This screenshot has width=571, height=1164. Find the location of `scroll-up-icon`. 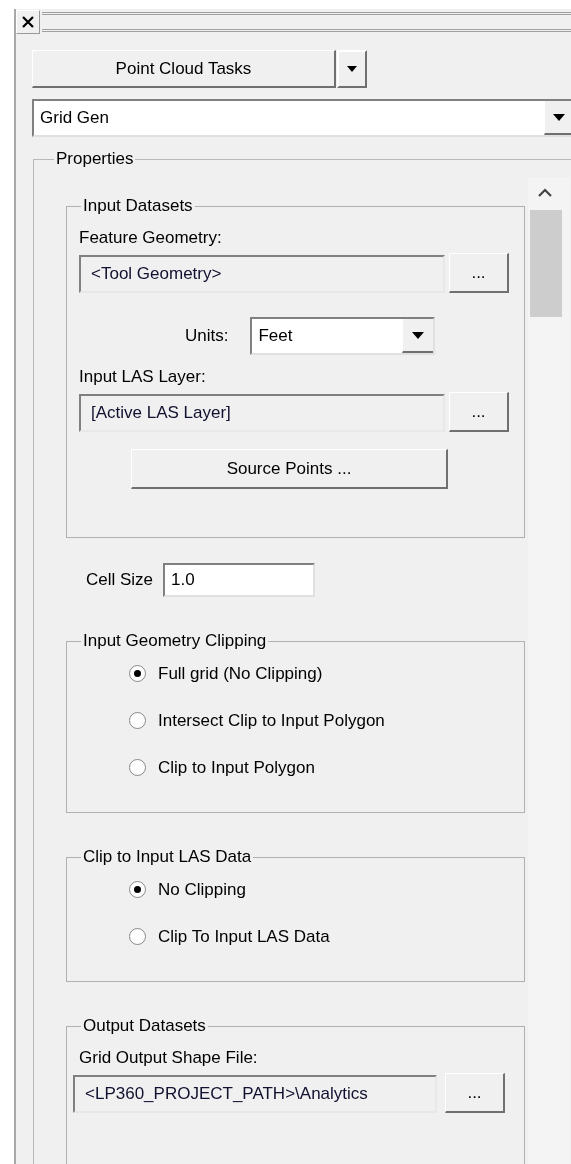

scroll-up-icon is located at coordinates (545, 192).